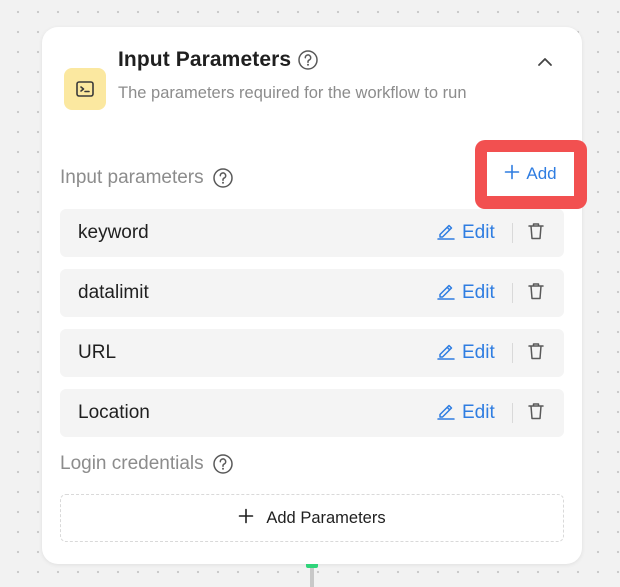 This screenshot has height=587, width=620. I want to click on collapse-button, so click(545, 64).